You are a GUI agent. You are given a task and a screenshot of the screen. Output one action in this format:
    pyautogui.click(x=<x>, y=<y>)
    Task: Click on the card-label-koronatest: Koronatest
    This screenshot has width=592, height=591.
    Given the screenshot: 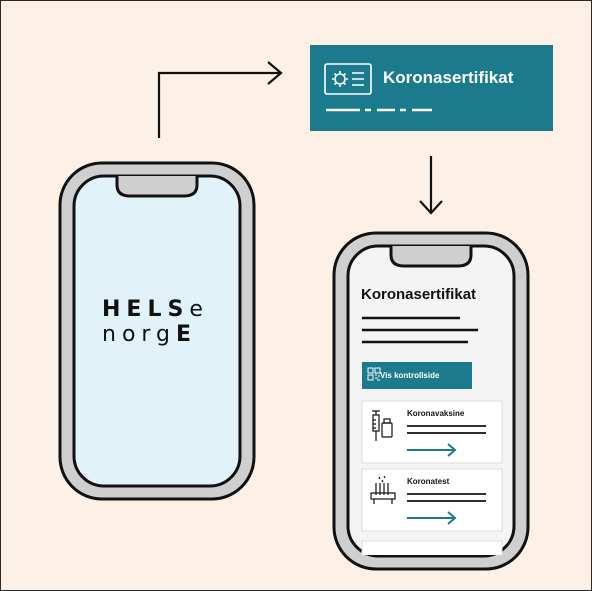 What is the action you would take?
    pyautogui.click(x=428, y=481)
    